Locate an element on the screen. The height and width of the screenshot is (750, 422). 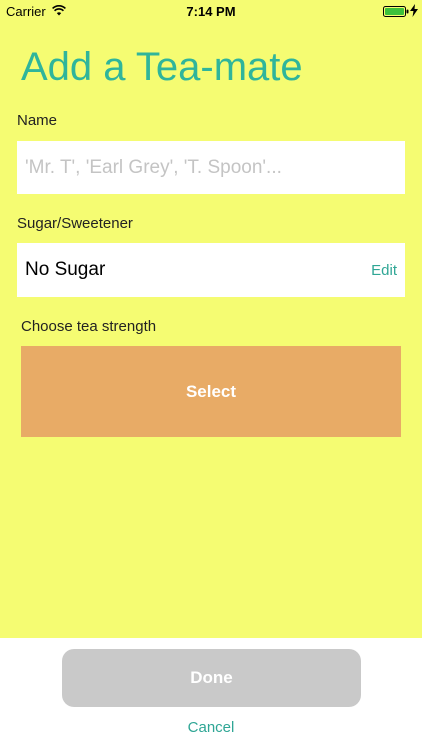
status-time: 7:14 PM is located at coordinates (211, 11).